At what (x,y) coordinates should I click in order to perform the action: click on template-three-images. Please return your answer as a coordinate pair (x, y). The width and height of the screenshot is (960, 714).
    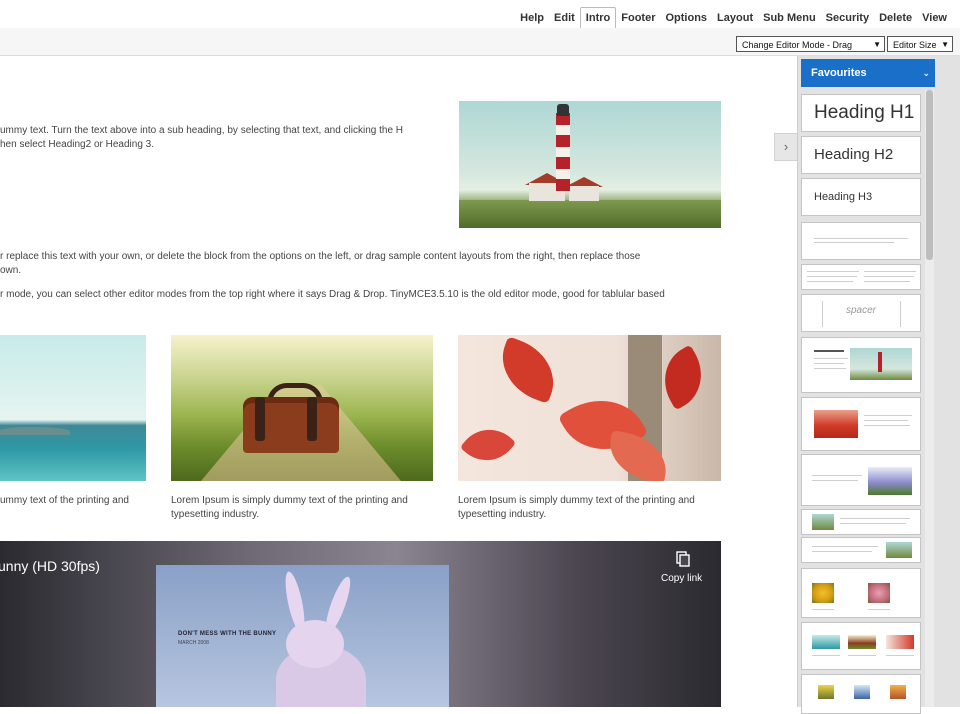
    Looking at the image, I should click on (861, 646).